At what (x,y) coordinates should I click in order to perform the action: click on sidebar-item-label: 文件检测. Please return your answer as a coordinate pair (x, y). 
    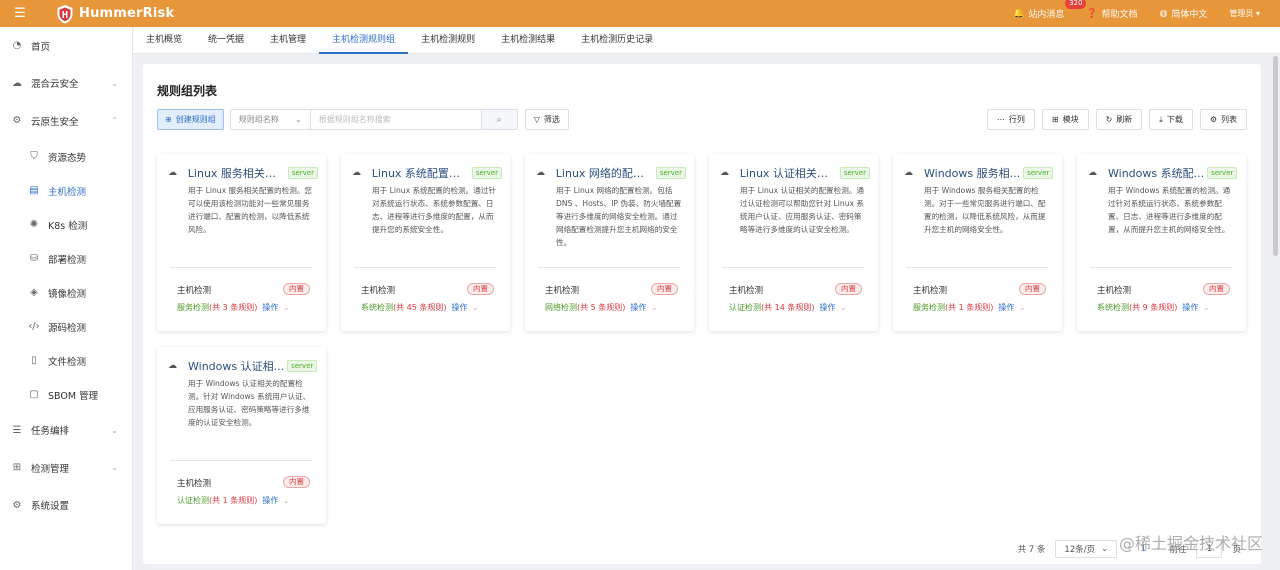
    Looking at the image, I should click on (67, 362).